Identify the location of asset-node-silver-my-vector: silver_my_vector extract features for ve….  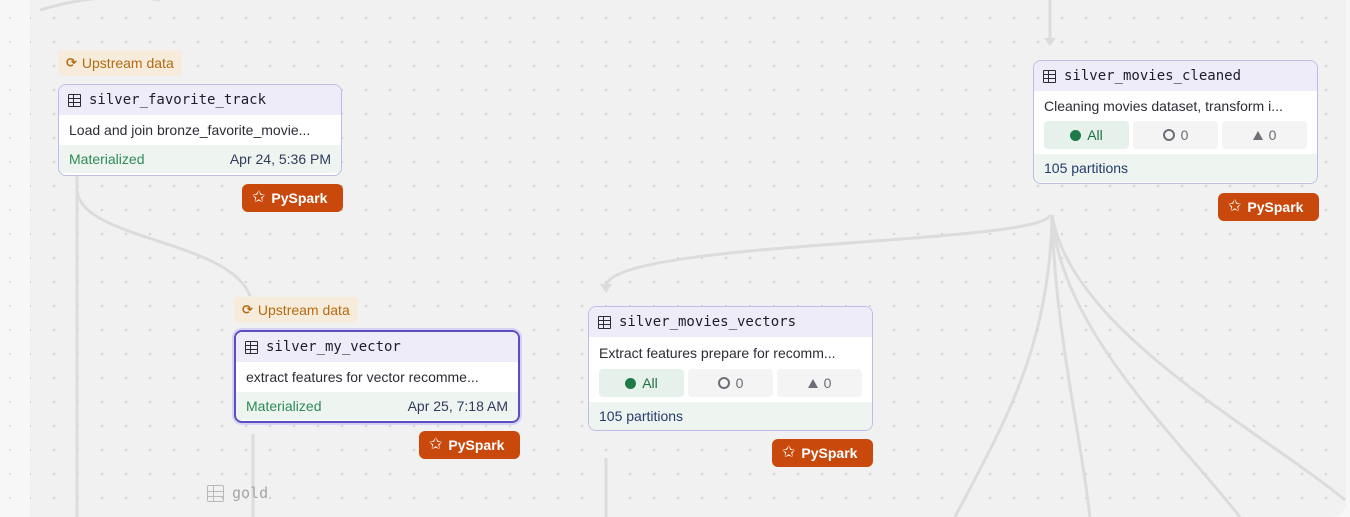
(377, 376).